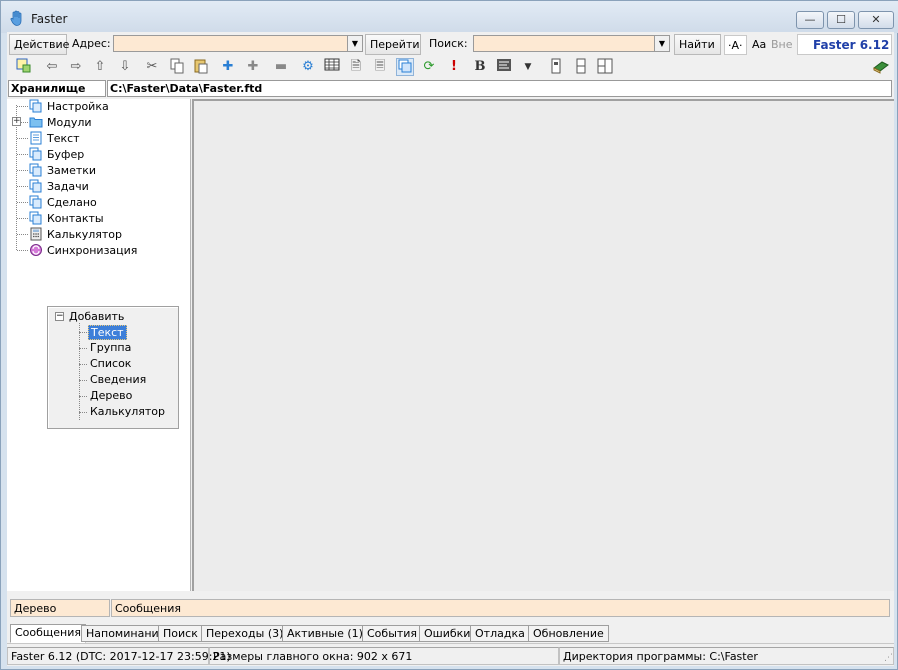 The image size is (898, 670). I want to click on tree-item-label: Сделано, so click(72, 202).